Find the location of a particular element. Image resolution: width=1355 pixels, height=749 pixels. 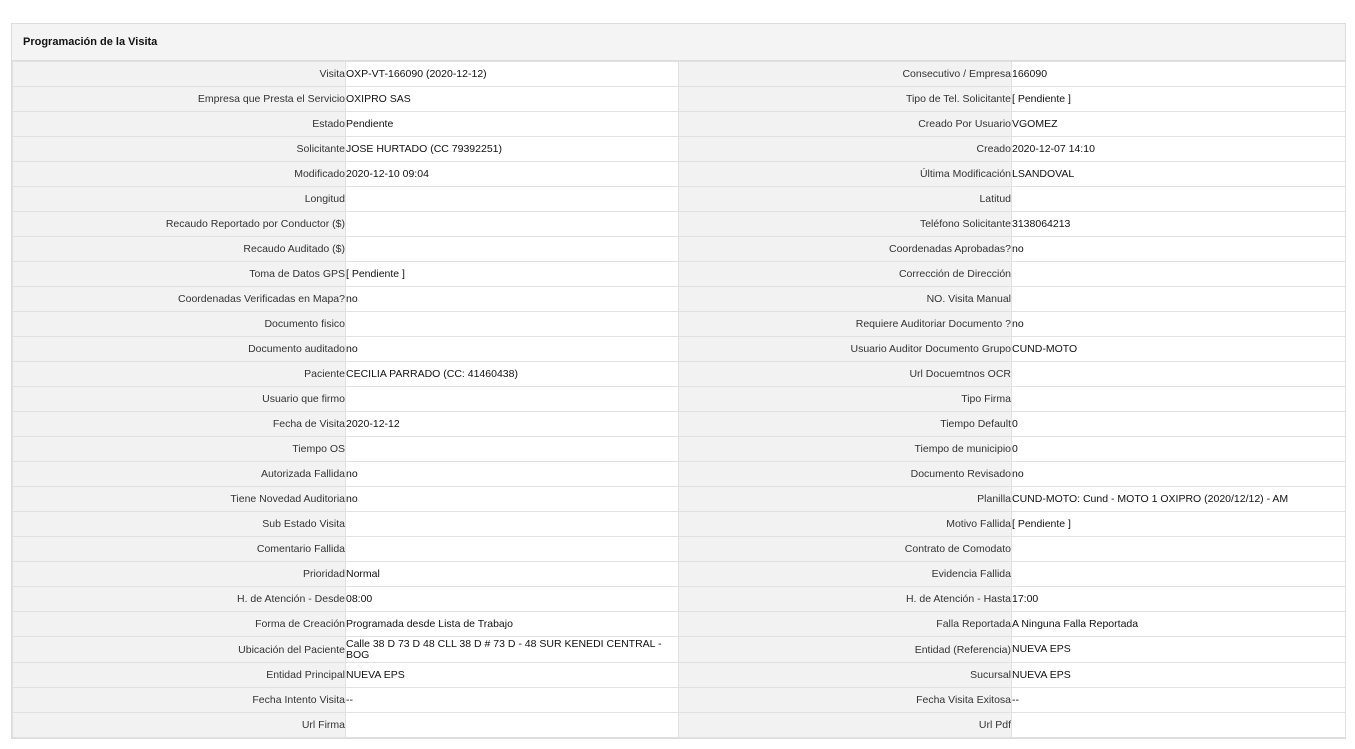

field-label: Corrección de Dirección is located at coordinates (845, 274).